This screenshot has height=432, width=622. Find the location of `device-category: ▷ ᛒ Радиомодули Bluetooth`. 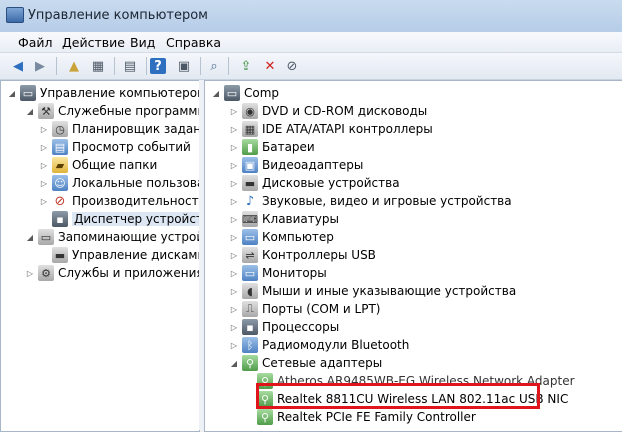

device-category: ▷ ᛒ Радиомодули Bluetooth is located at coordinates (319, 345).